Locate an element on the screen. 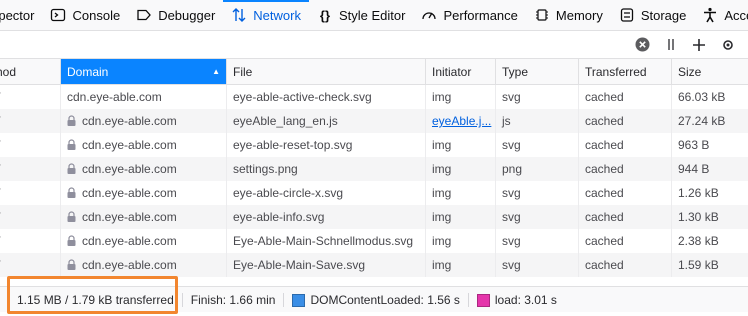 The width and height of the screenshot is (748, 316). tab-label: Accessibility is located at coordinates (736, 15).